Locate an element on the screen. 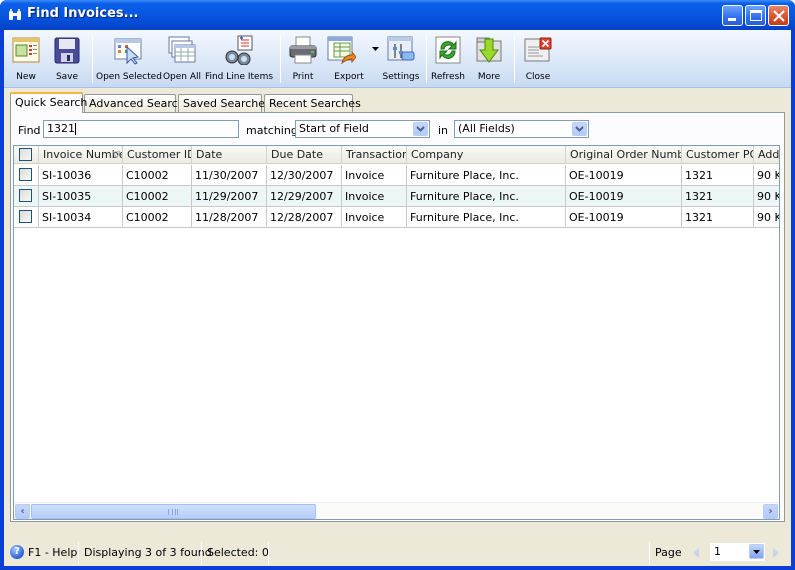  column-header-customer-po: Customer PO is located at coordinates (718, 155).